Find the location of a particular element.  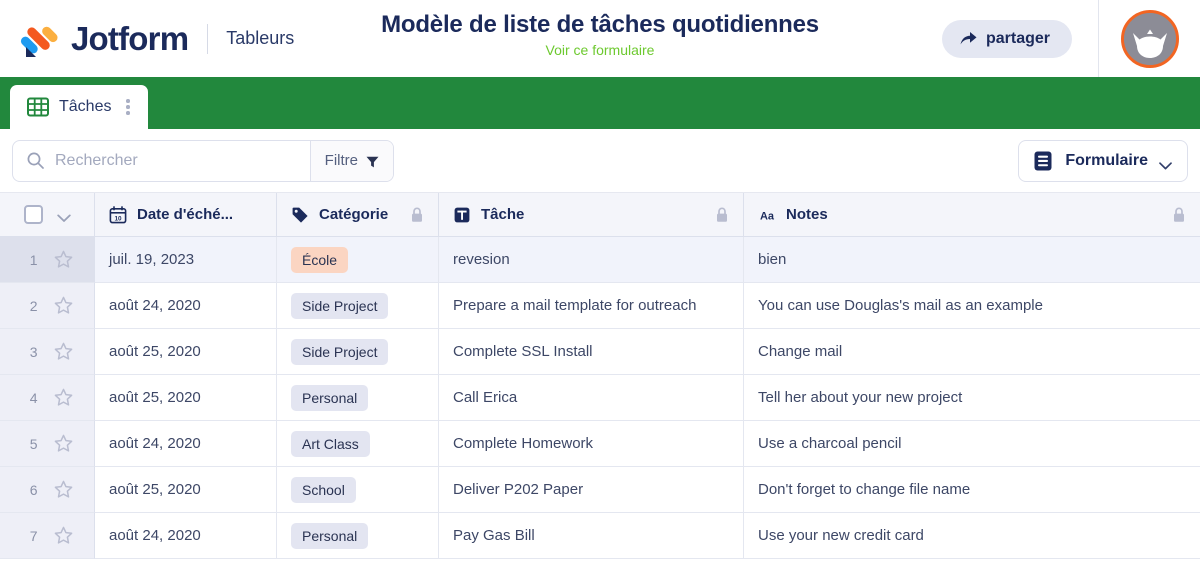

cell-category: École is located at coordinates (358, 260).